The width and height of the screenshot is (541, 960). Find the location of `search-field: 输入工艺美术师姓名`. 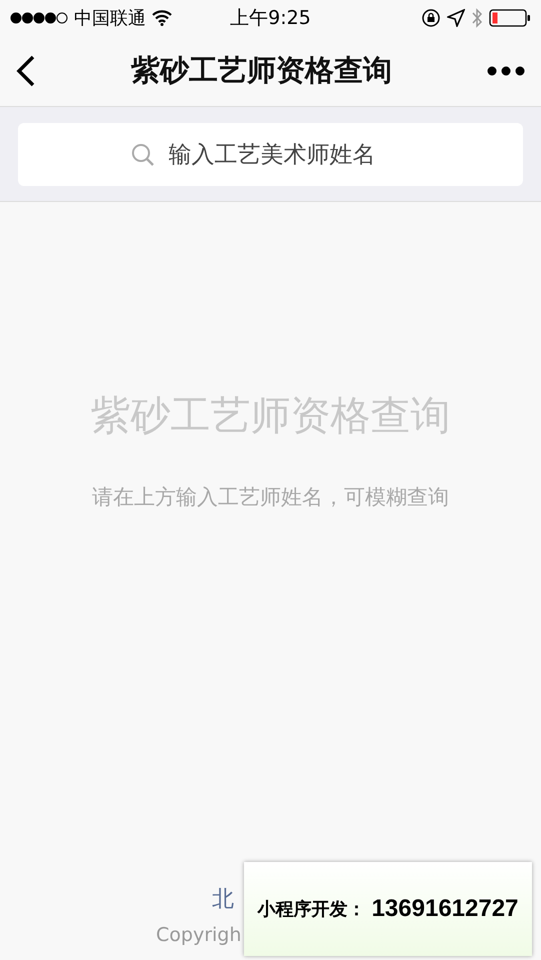

search-field: 输入工艺美术师姓名 is located at coordinates (270, 154).